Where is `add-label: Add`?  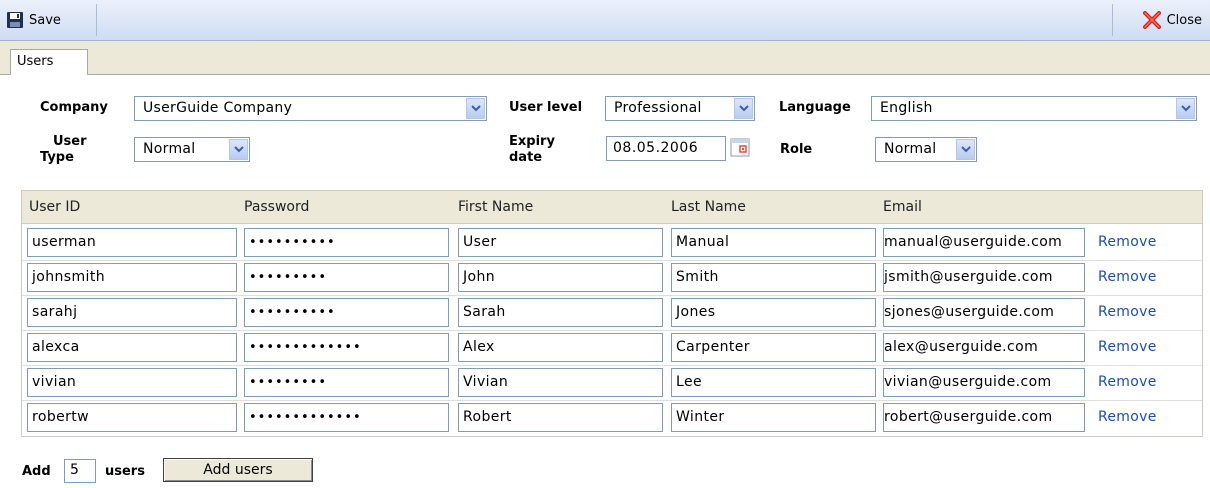
add-label: Add is located at coordinates (36, 471).